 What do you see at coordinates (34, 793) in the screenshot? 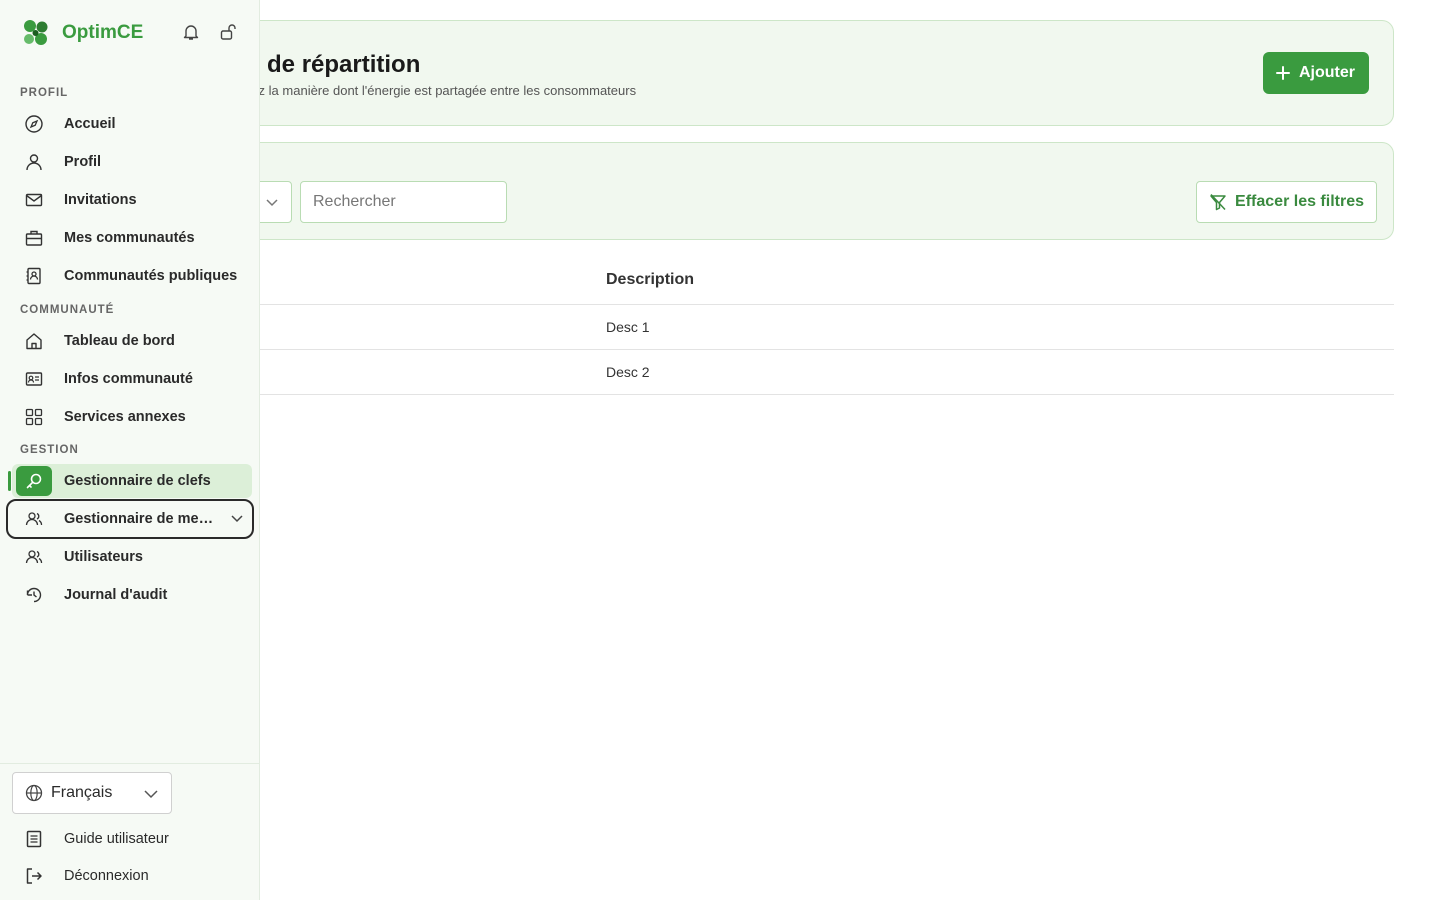
I see `globe-icon` at bounding box center [34, 793].